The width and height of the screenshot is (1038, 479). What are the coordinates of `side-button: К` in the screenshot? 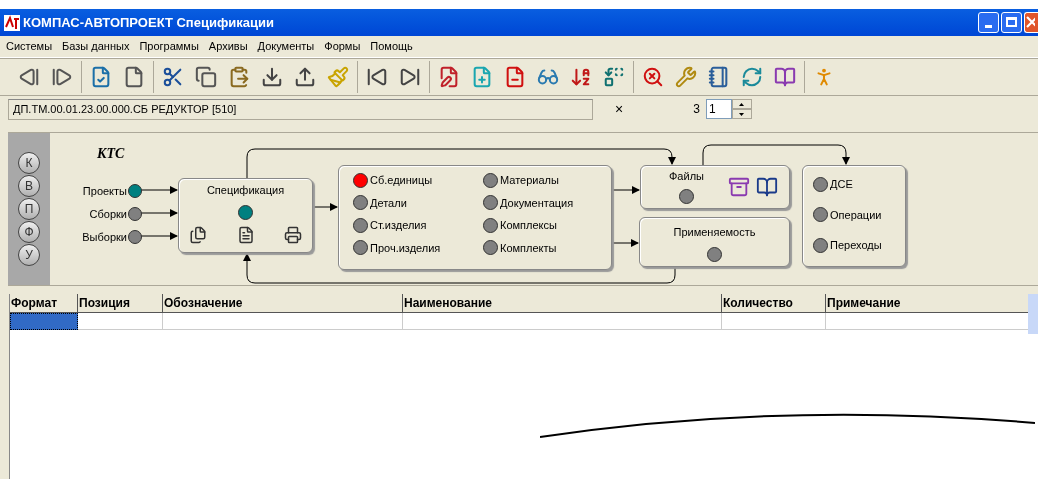 It's located at (29, 163).